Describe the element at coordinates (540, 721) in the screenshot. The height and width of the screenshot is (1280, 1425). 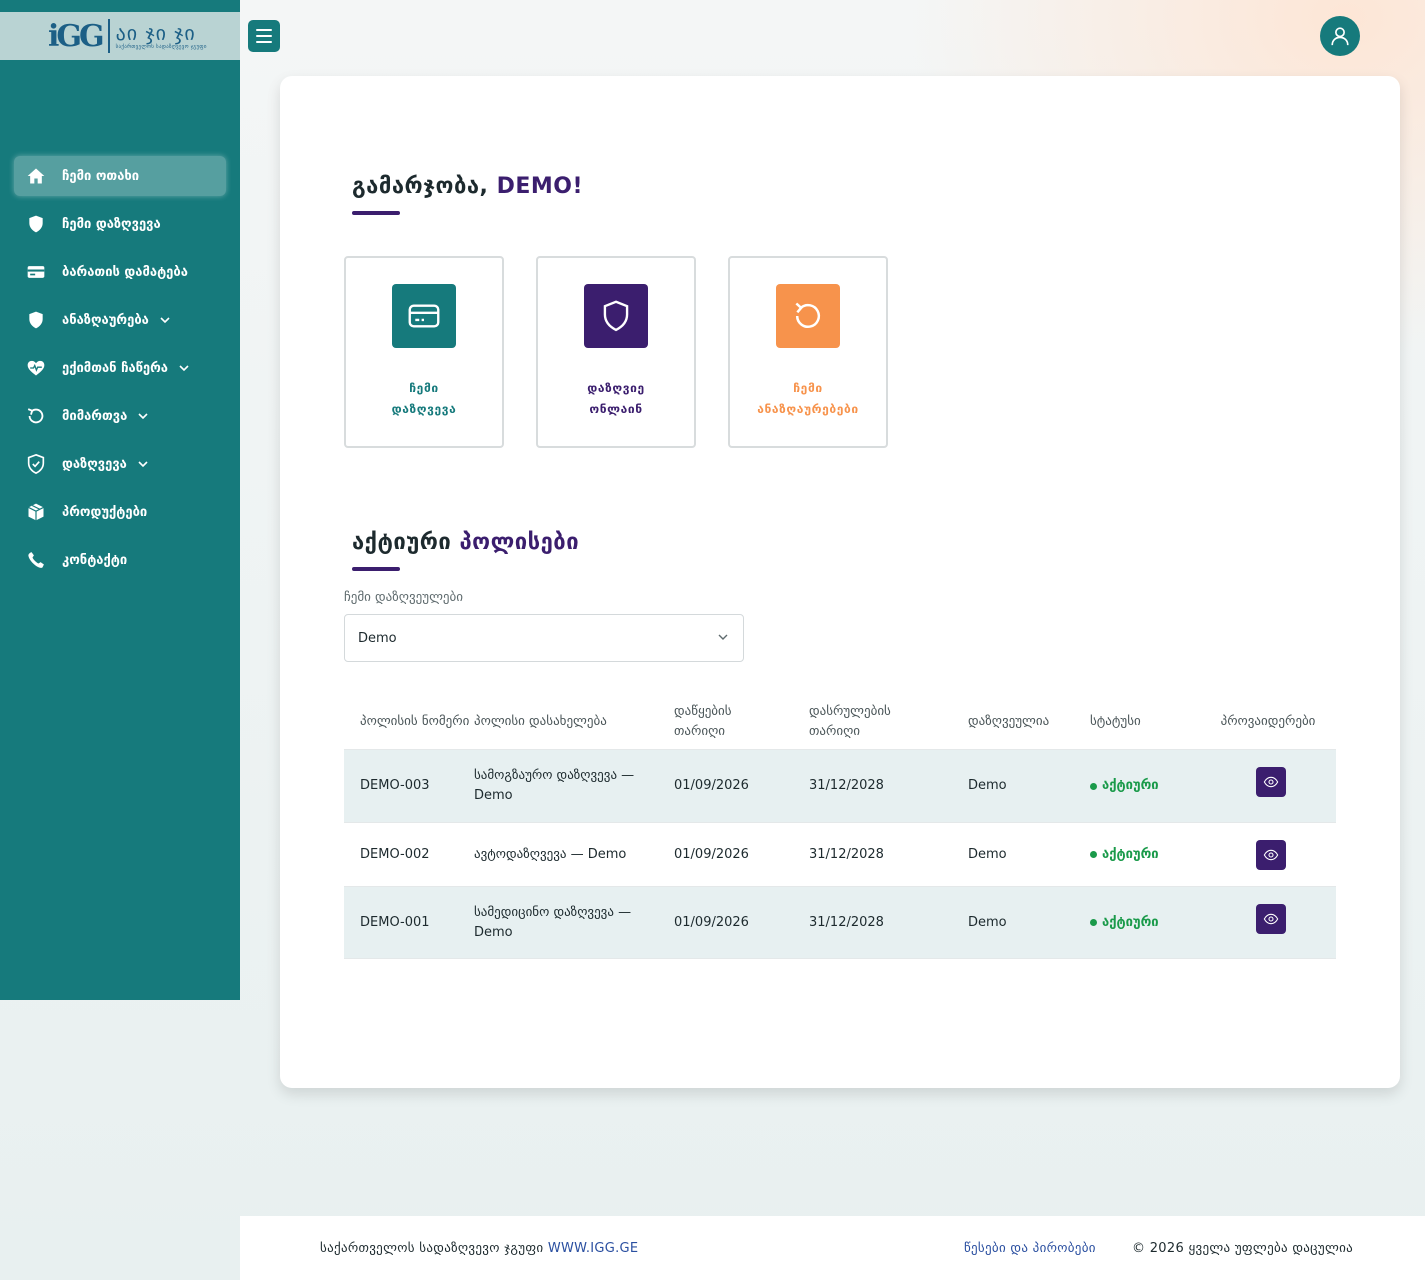
I see `column-header: პოლისი დასახელება` at that location.